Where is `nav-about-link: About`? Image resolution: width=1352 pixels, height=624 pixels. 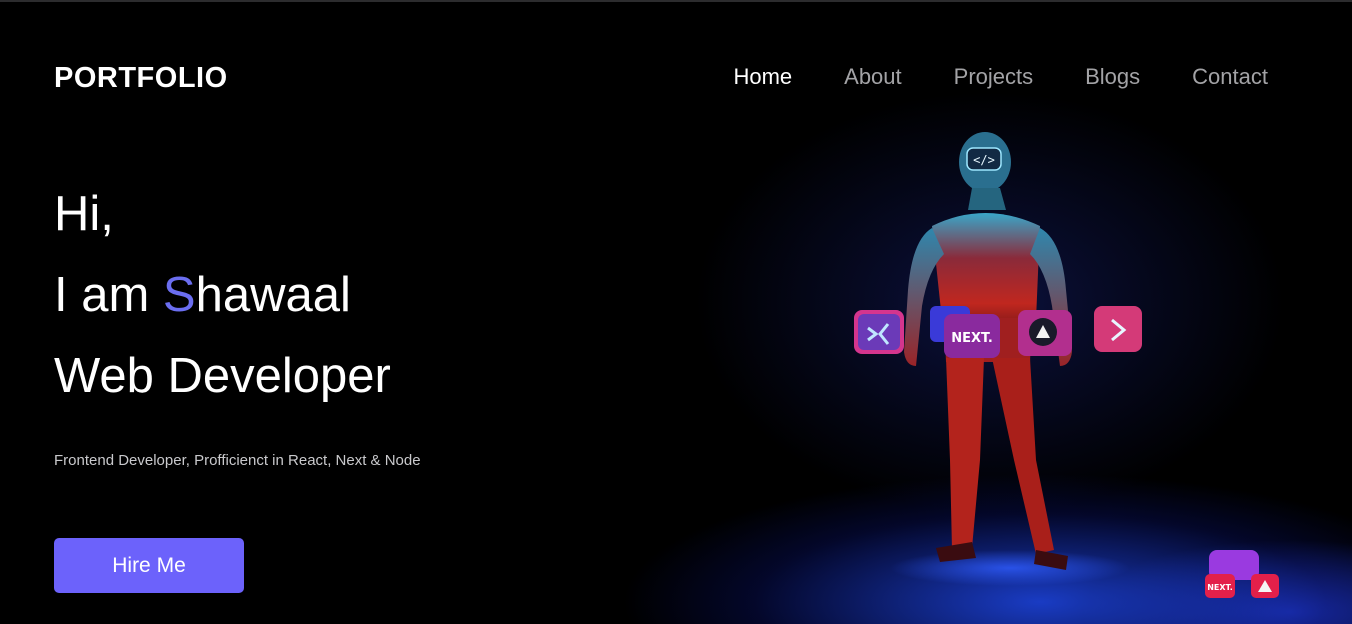 nav-about-link: About is located at coordinates (873, 77).